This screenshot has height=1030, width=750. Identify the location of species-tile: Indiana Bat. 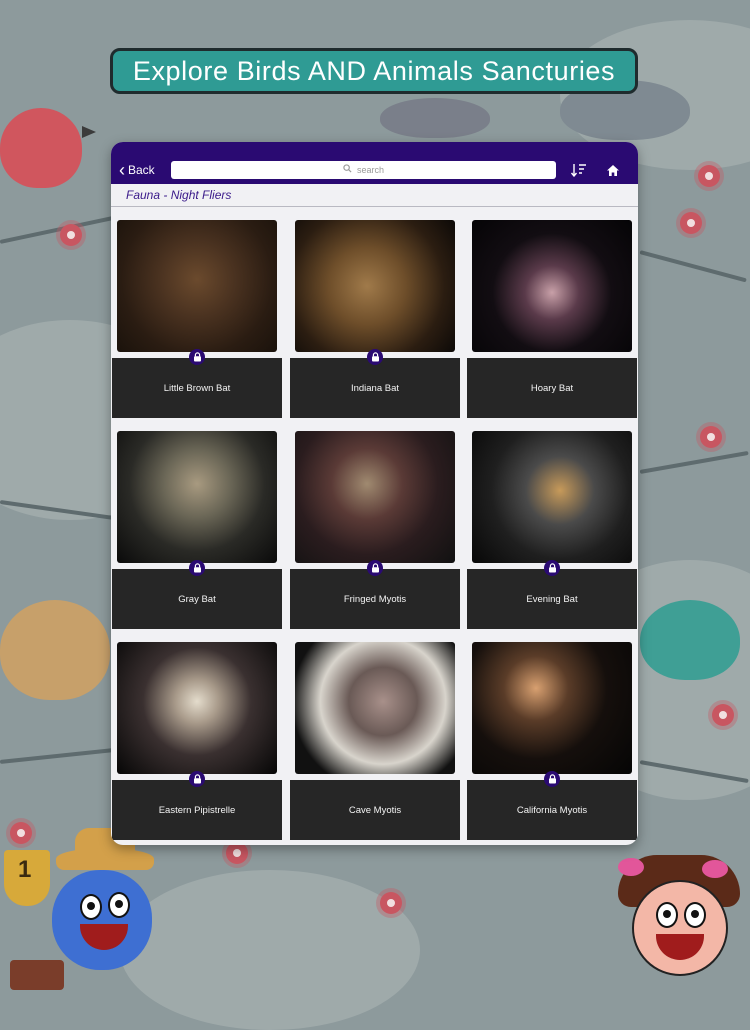
(375, 319).